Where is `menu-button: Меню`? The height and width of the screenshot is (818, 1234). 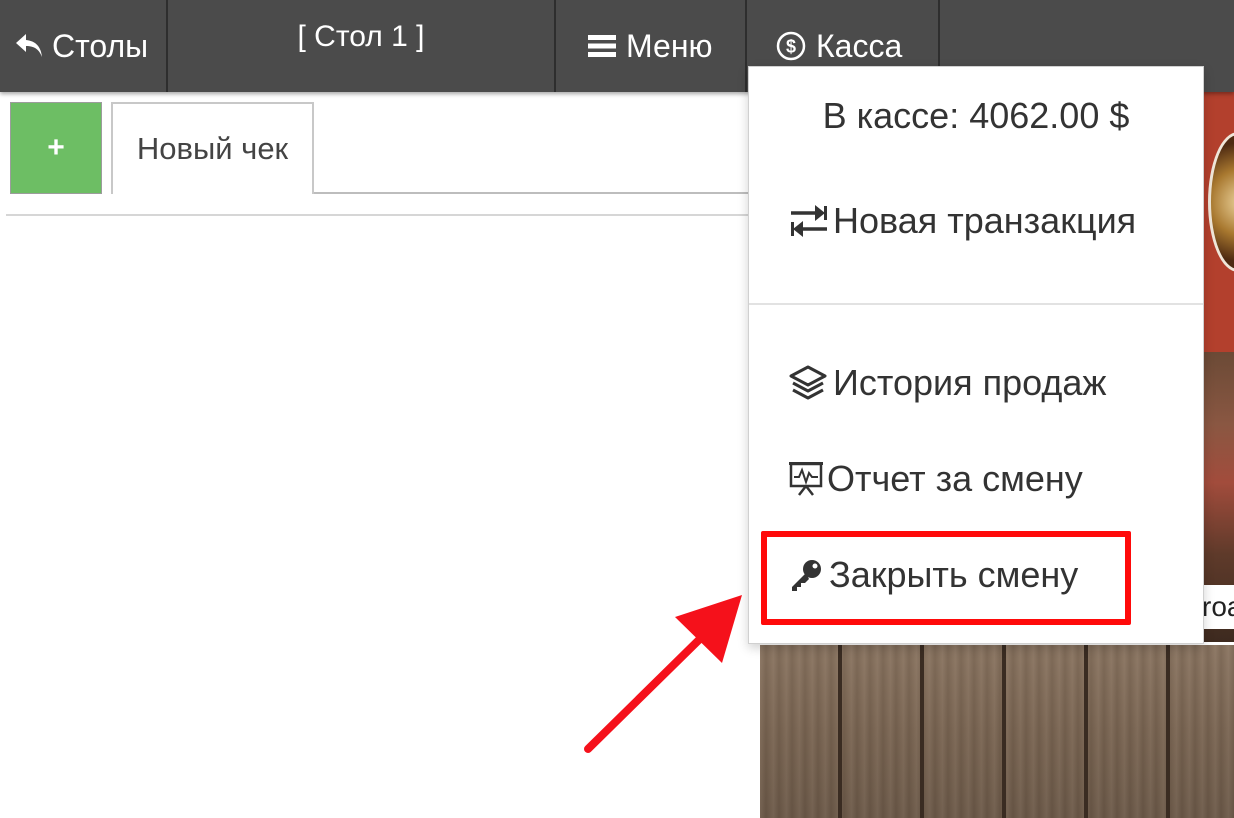 menu-button: Меню is located at coordinates (663, 46).